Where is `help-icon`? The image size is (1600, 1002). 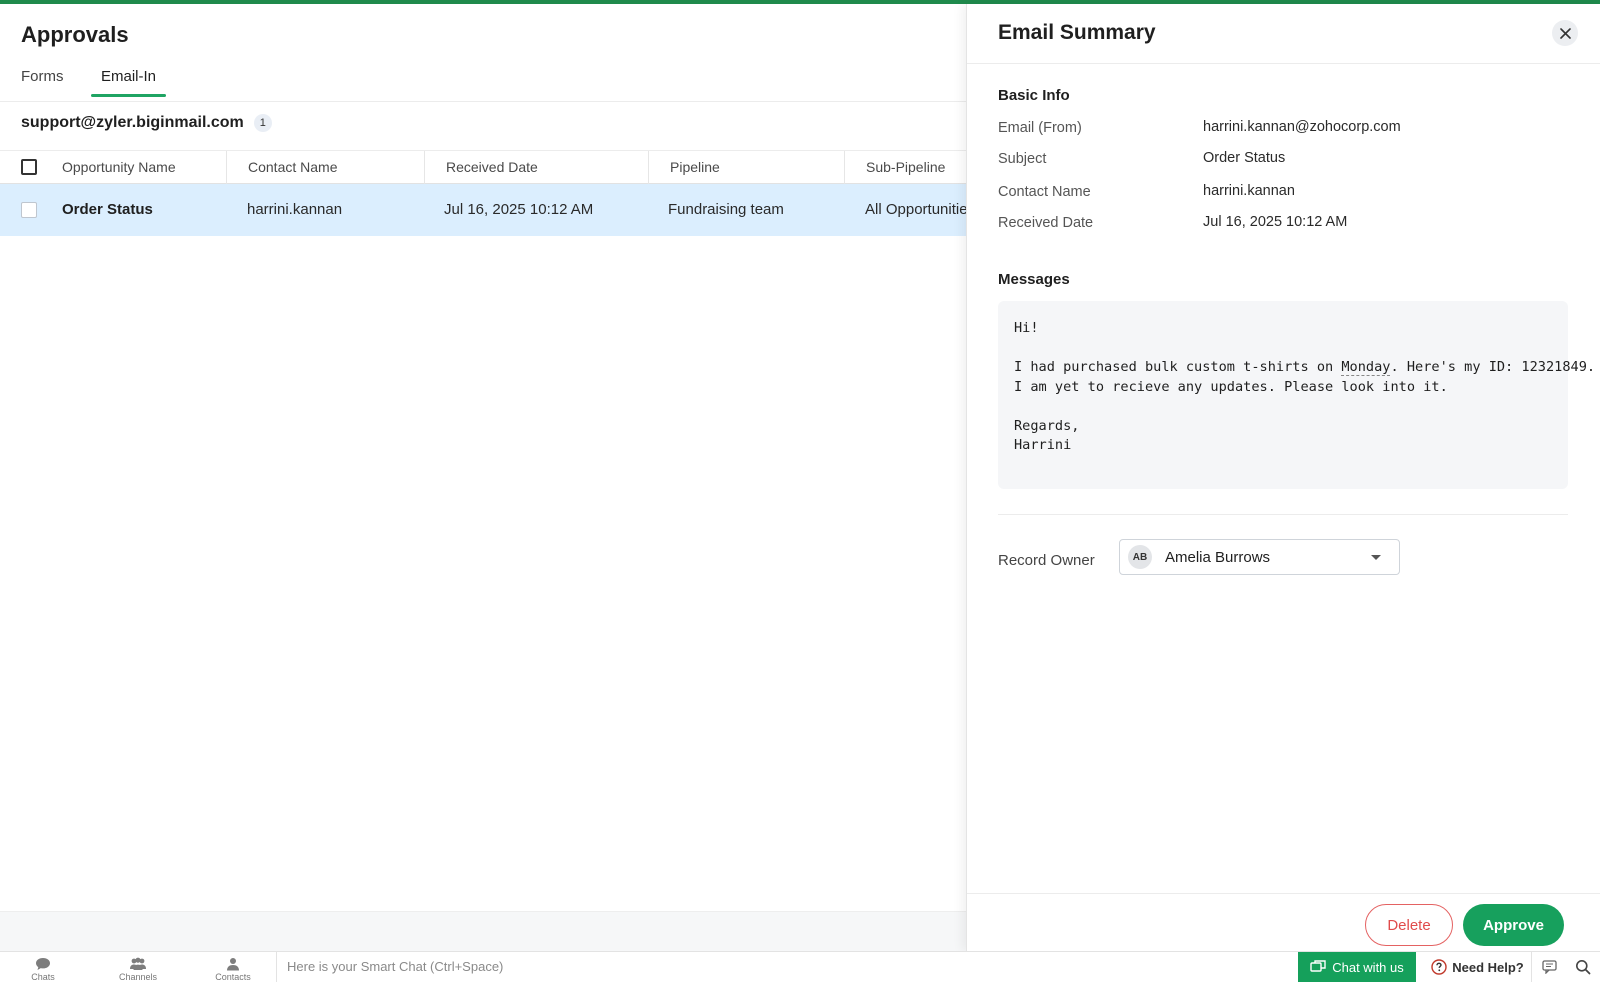 help-icon is located at coordinates (1439, 967).